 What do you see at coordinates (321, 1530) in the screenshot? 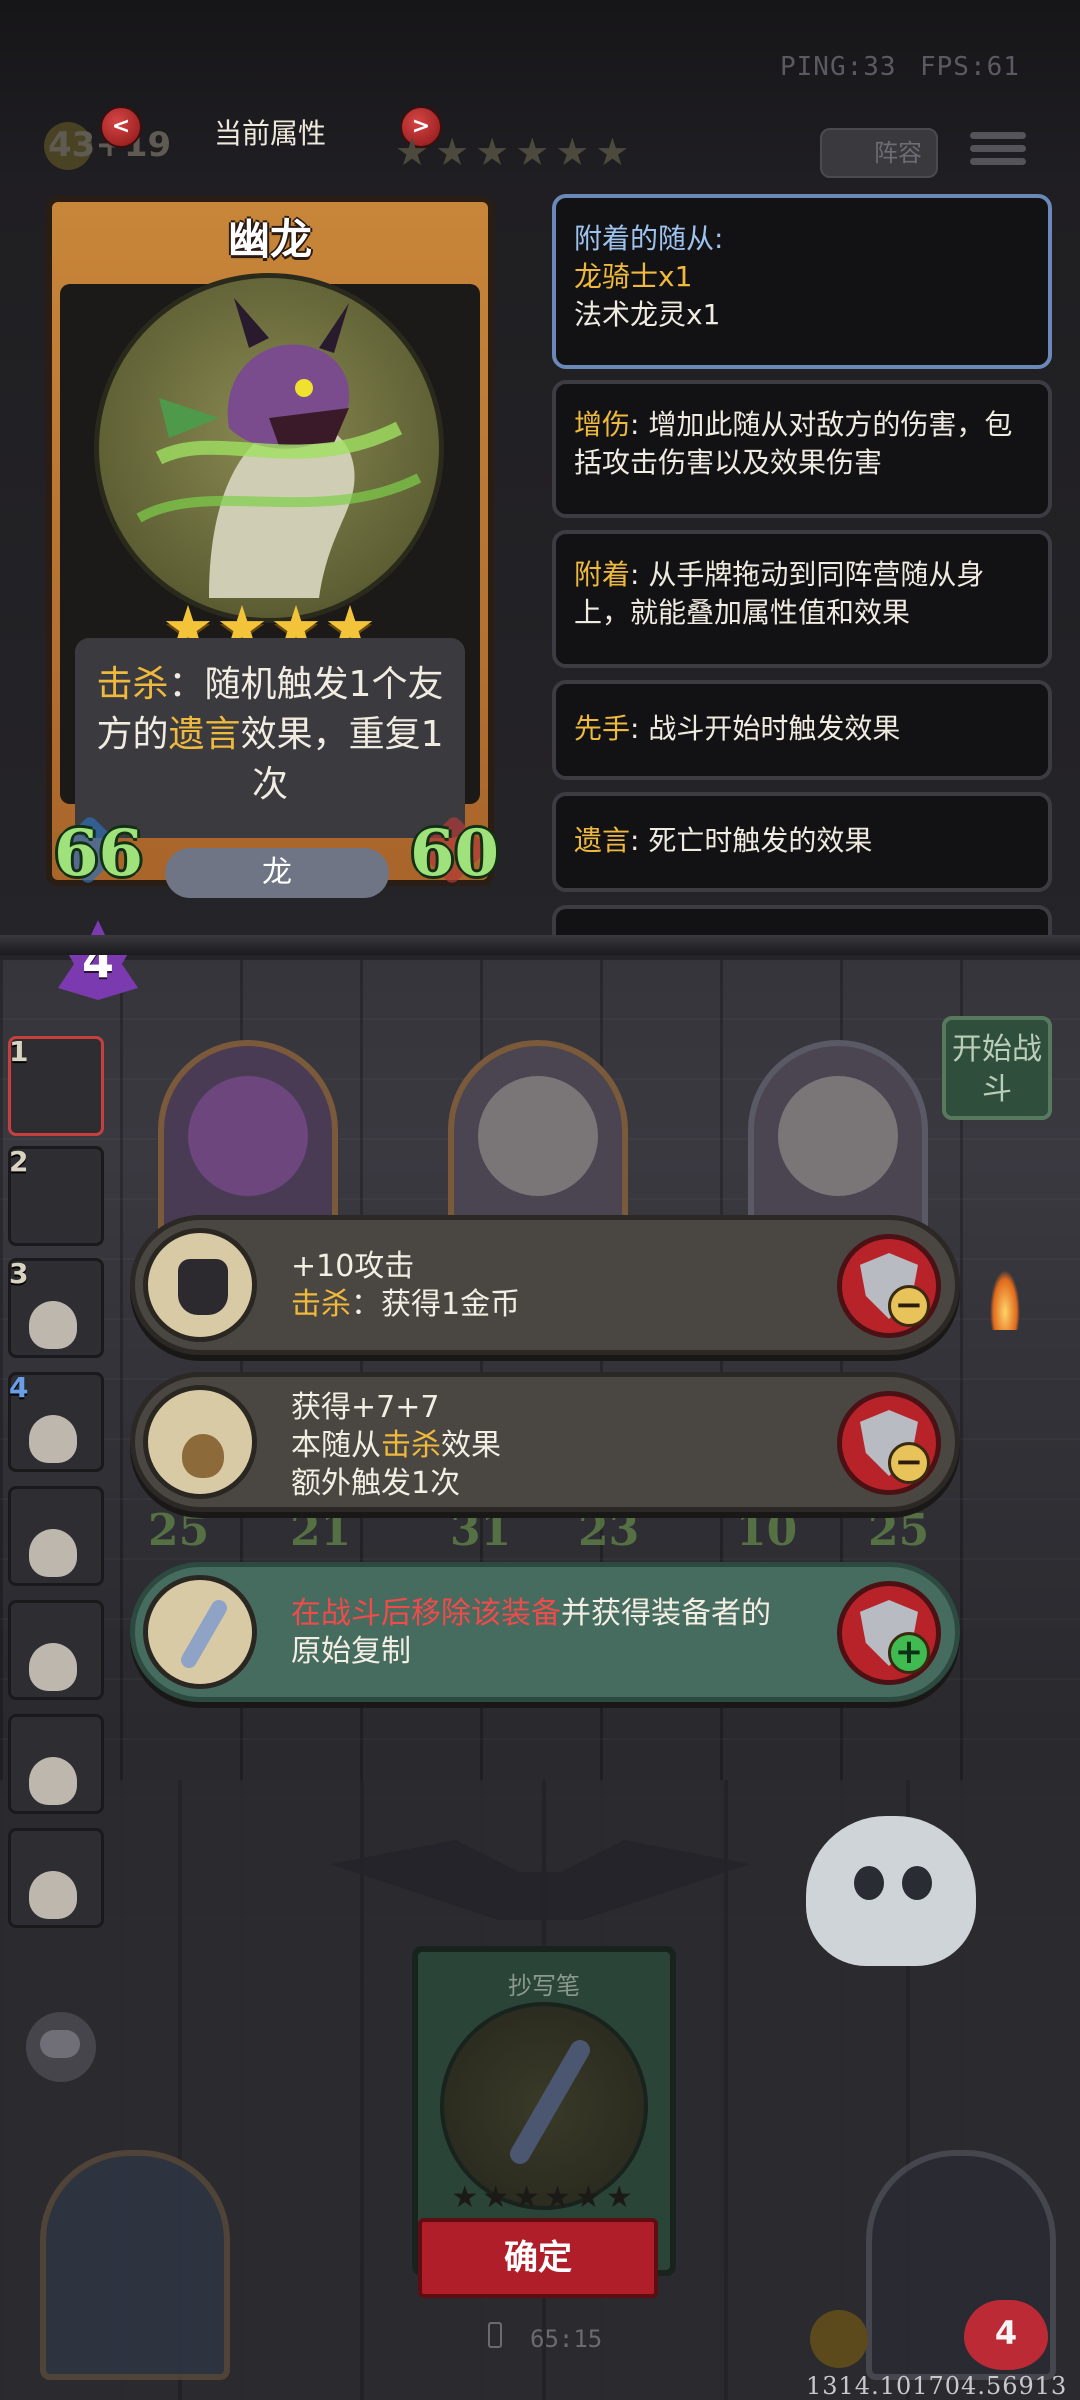
I see `board-health: 21` at bounding box center [321, 1530].